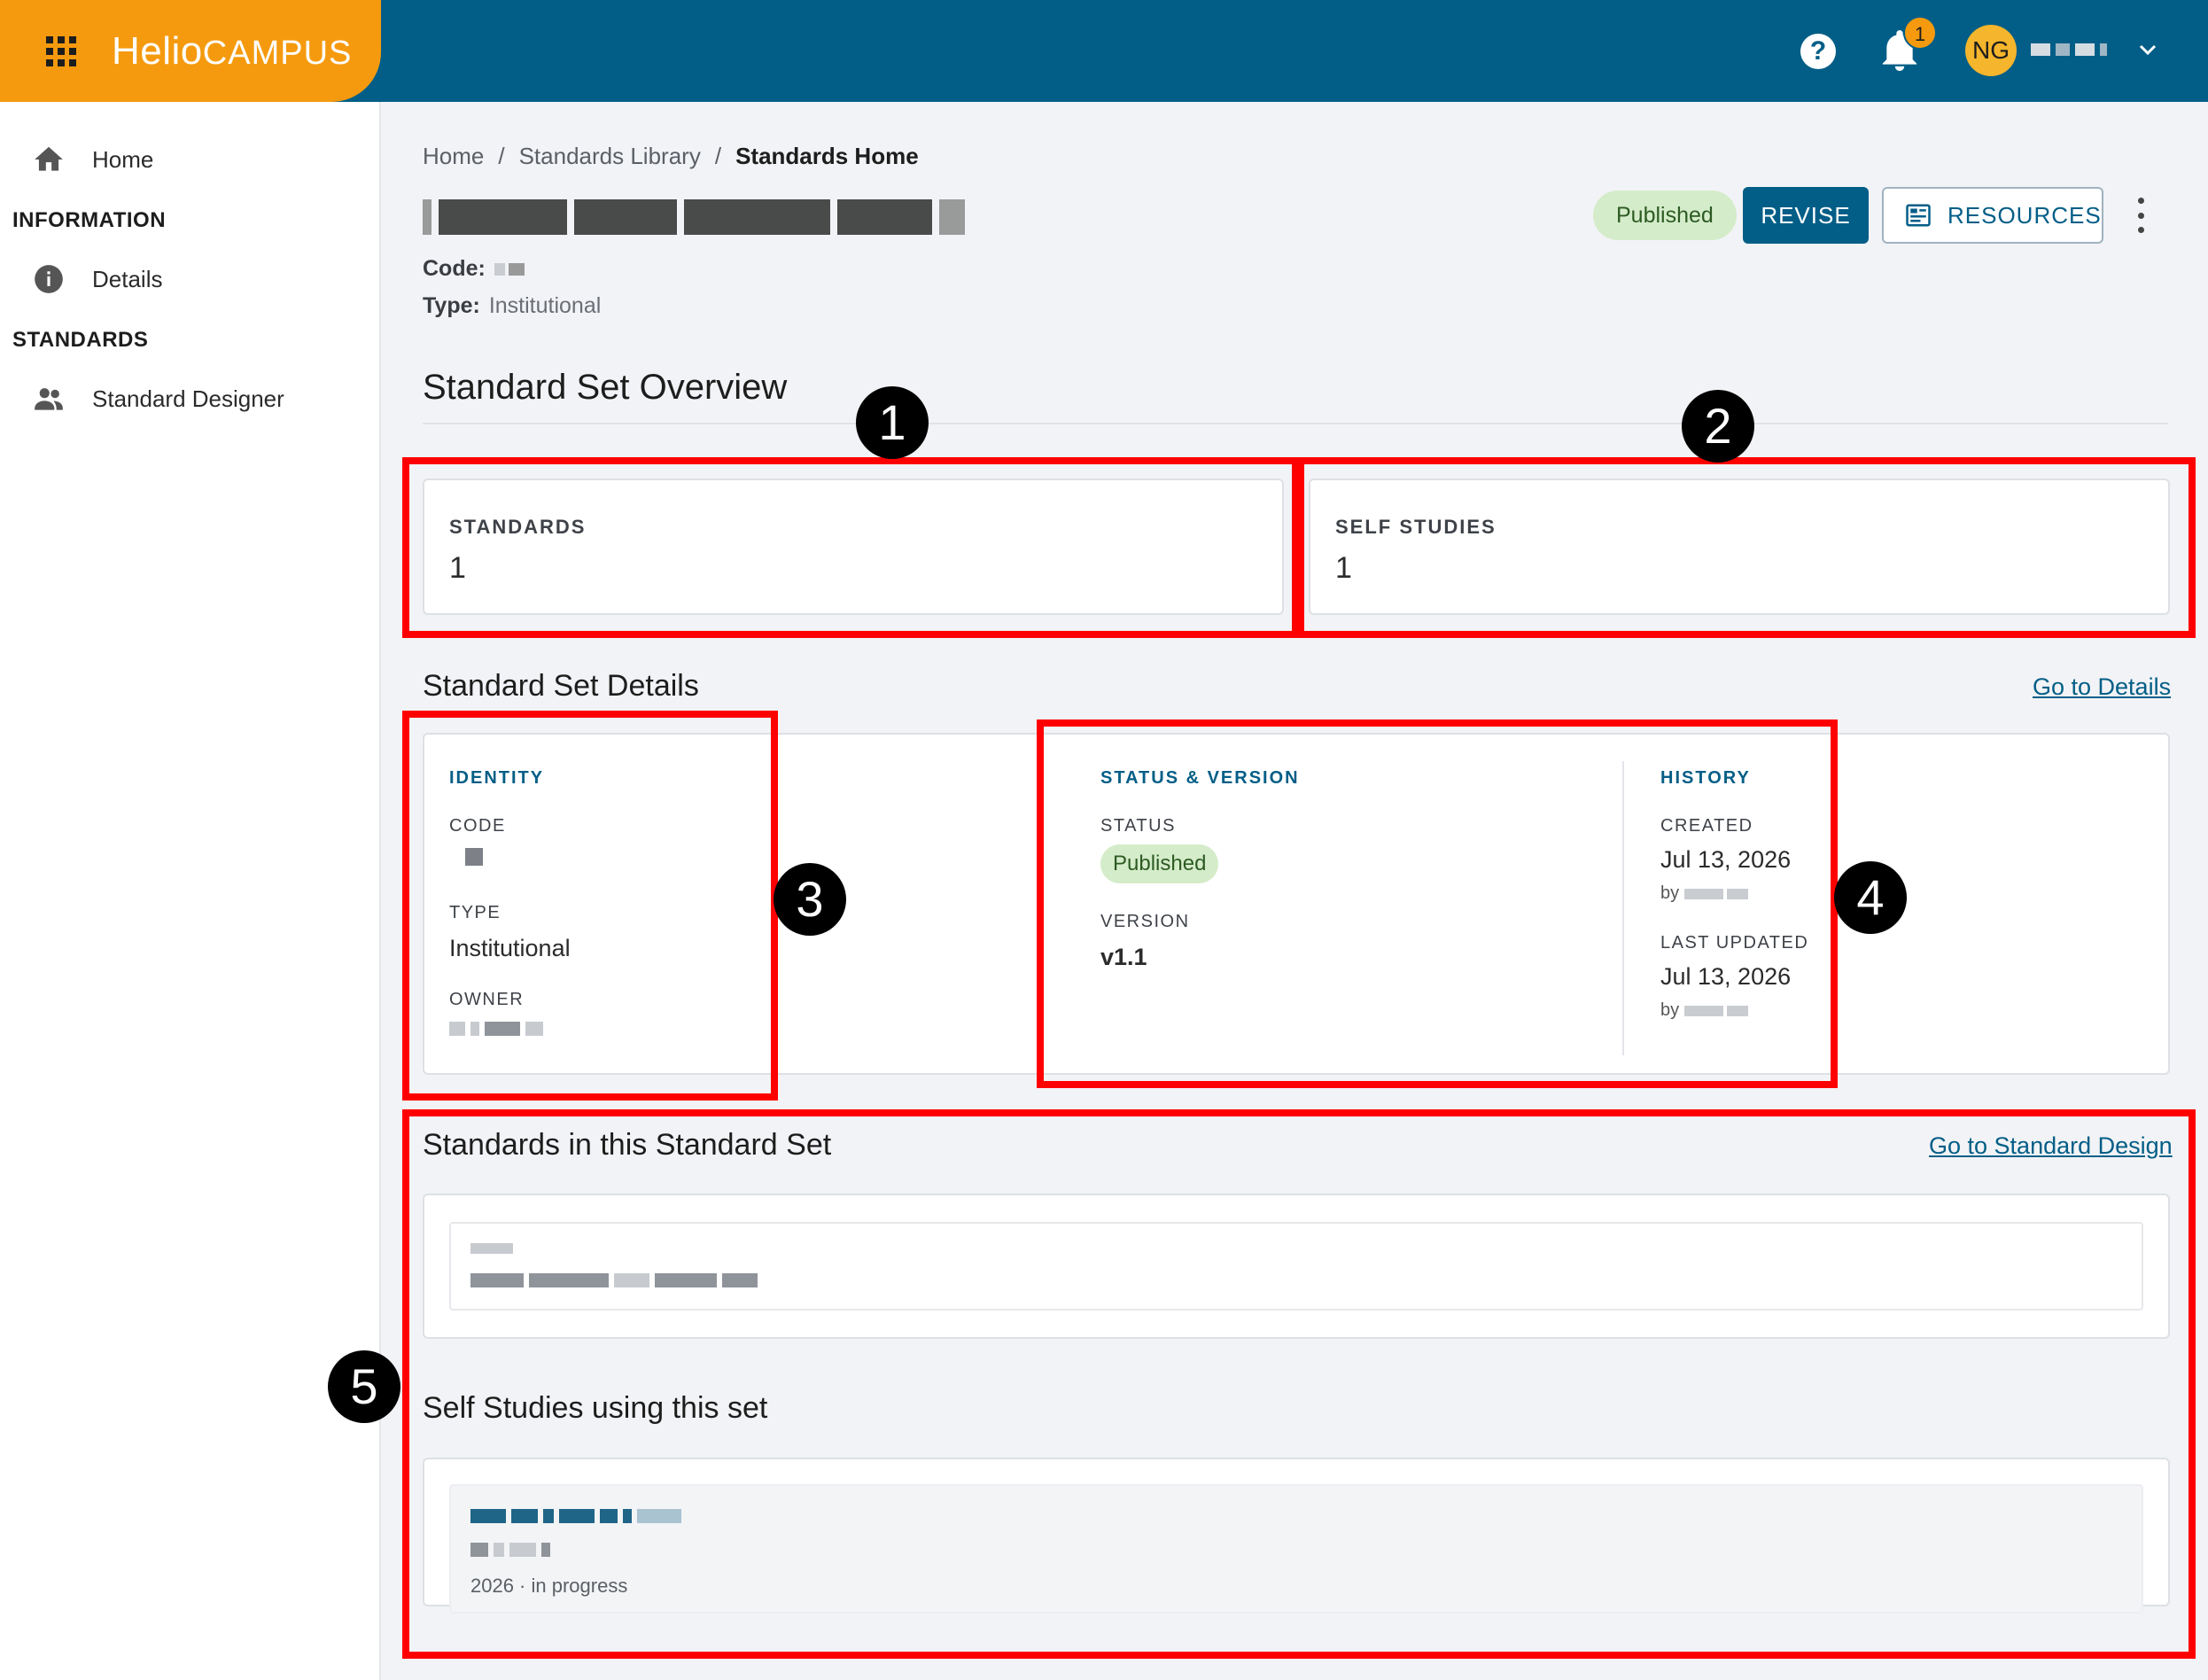  What do you see at coordinates (1806, 215) in the screenshot?
I see `revise-button: REVISE` at bounding box center [1806, 215].